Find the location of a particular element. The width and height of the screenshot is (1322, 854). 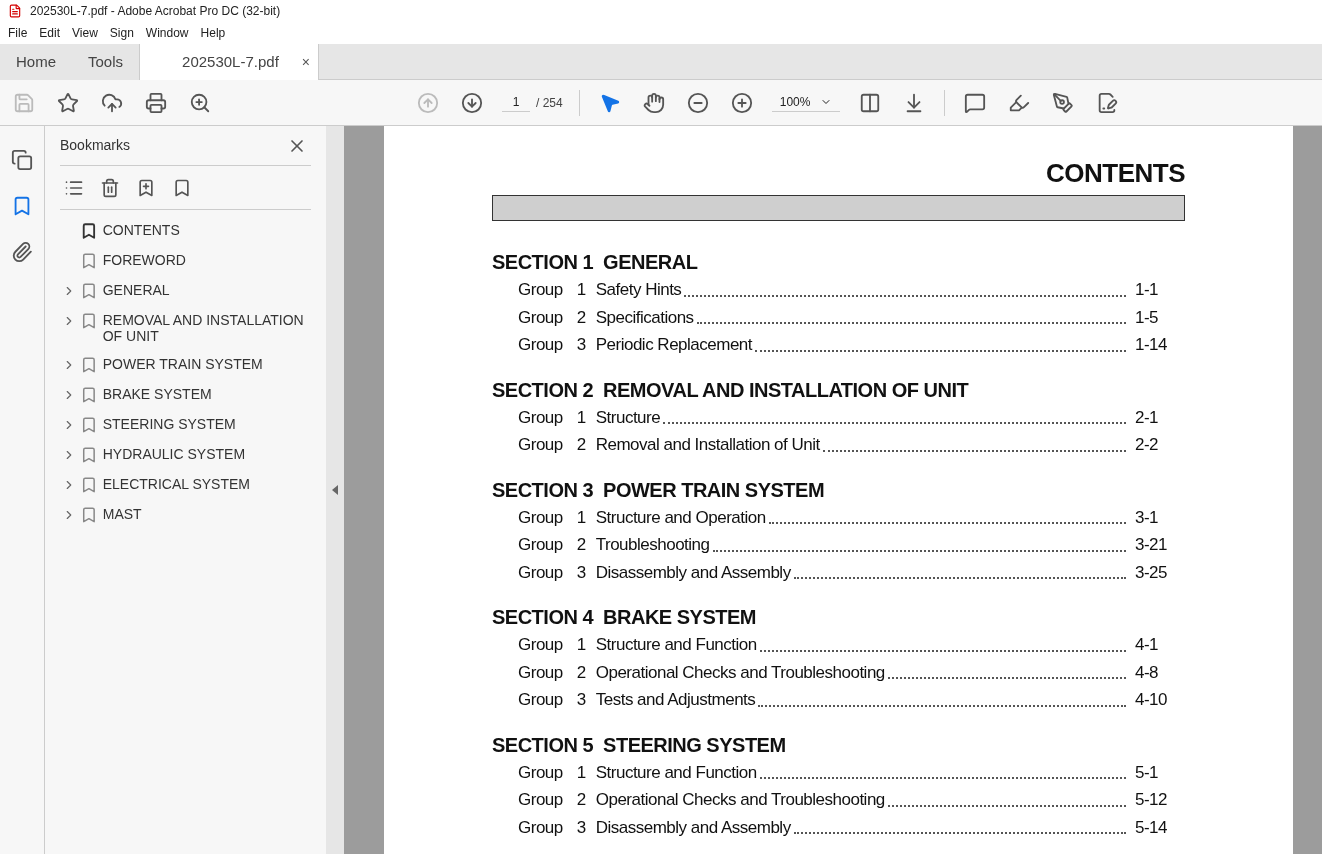

page-reference: 5-1 is located at coordinates (1147, 772).